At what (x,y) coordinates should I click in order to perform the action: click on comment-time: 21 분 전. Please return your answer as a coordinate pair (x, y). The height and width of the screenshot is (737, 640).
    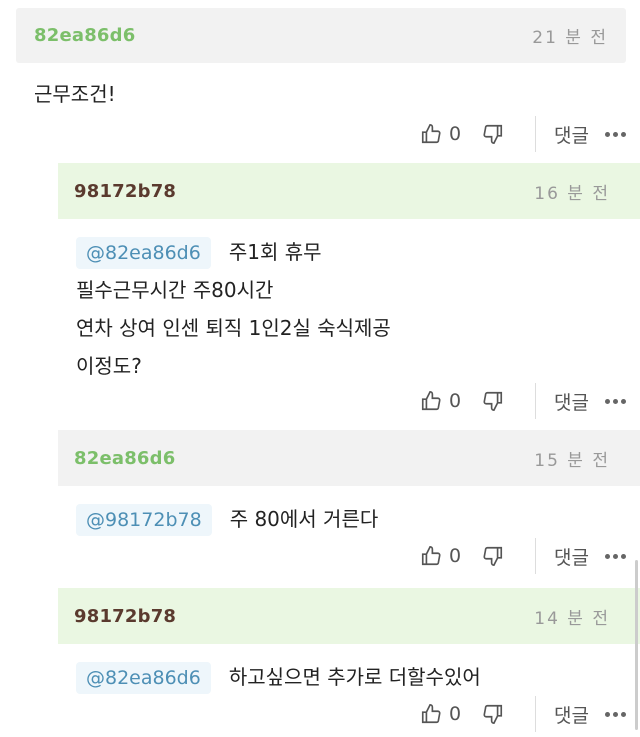
    Looking at the image, I should click on (570, 38).